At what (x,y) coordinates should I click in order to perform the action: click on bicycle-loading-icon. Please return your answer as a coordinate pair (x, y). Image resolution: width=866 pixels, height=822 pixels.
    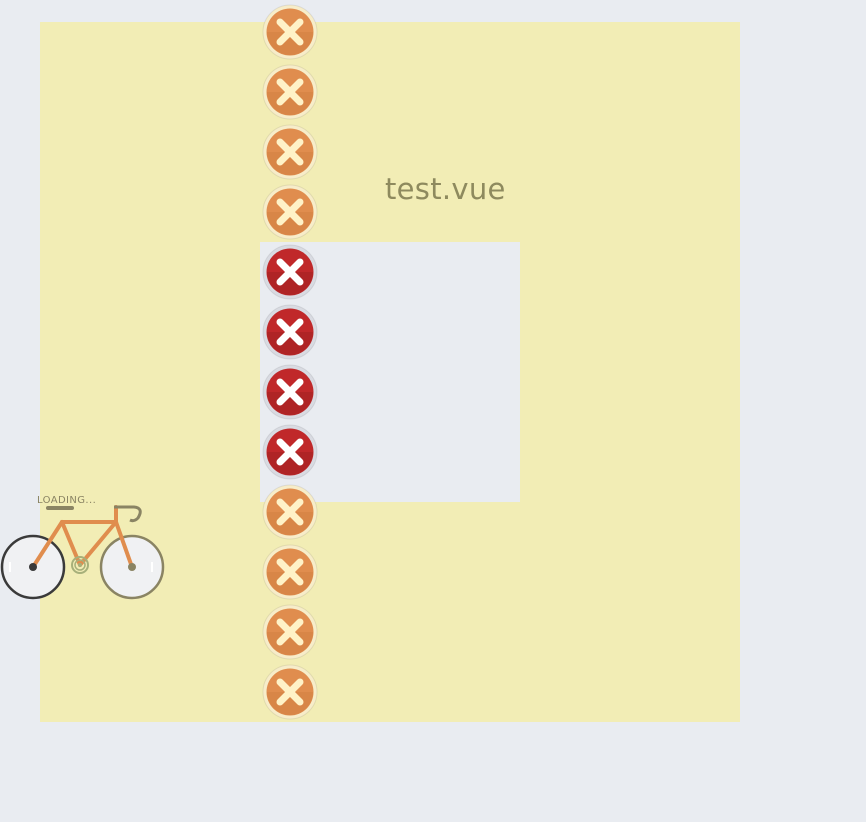
    Looking at the image, I should click on (82, 552).